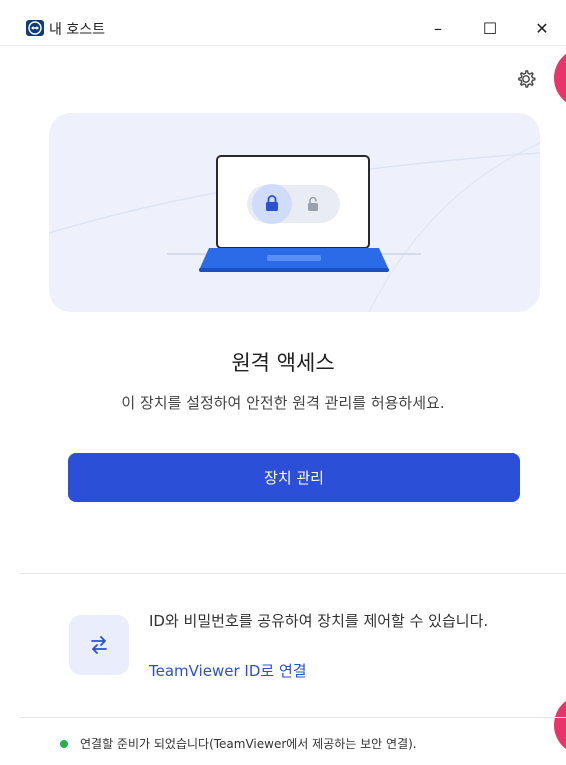 This screenshot has width=566, height=765. Describe the element at coordinates (490, 28) in the screenshot. I see `maximize-button: ☐` at that location.